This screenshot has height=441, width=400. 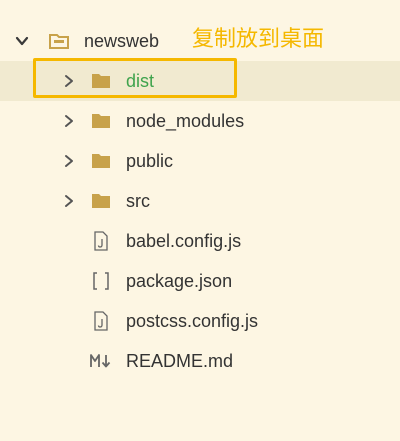 I want to click on tree-item-babel-config: babel.config.js, so click(x=200, y=241).